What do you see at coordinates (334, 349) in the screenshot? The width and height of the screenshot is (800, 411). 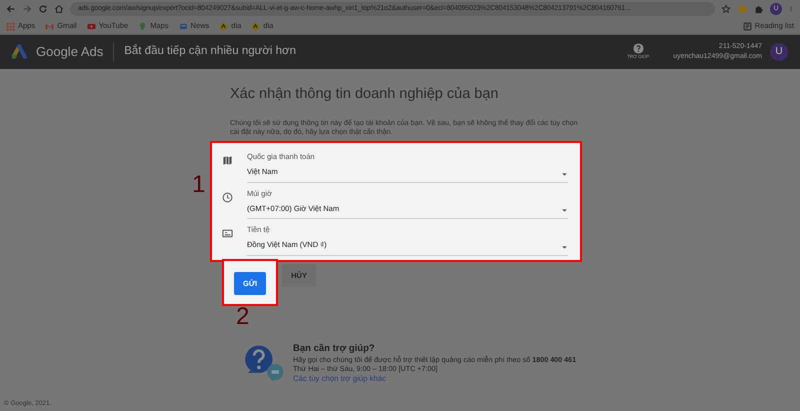 I see `help-title: Bạn cần trợ giúp?` at bounding box center [334, 349].